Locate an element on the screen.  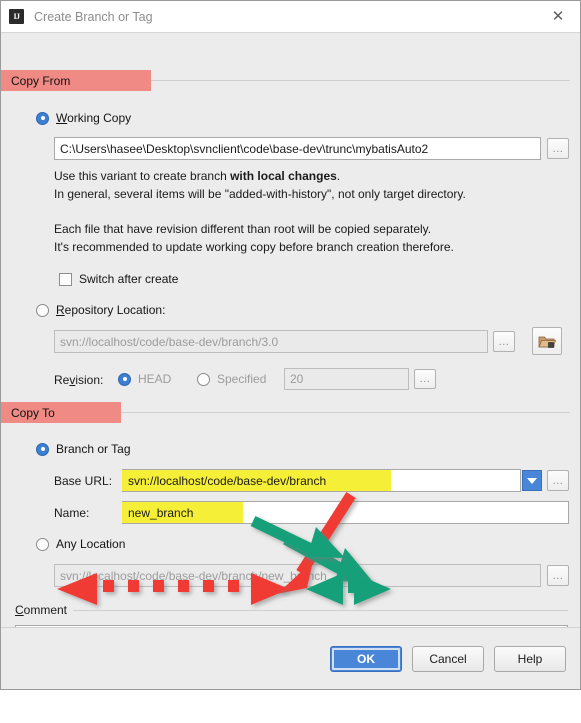
intellij-idea-icon: IJ is located at coordinates (16, 16).